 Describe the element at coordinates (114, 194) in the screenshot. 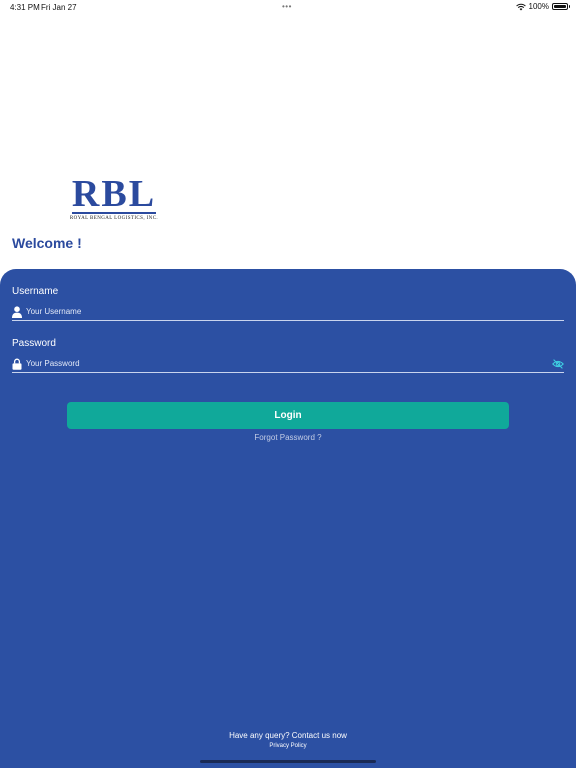

I see `logo-mark: RBL` at that location.